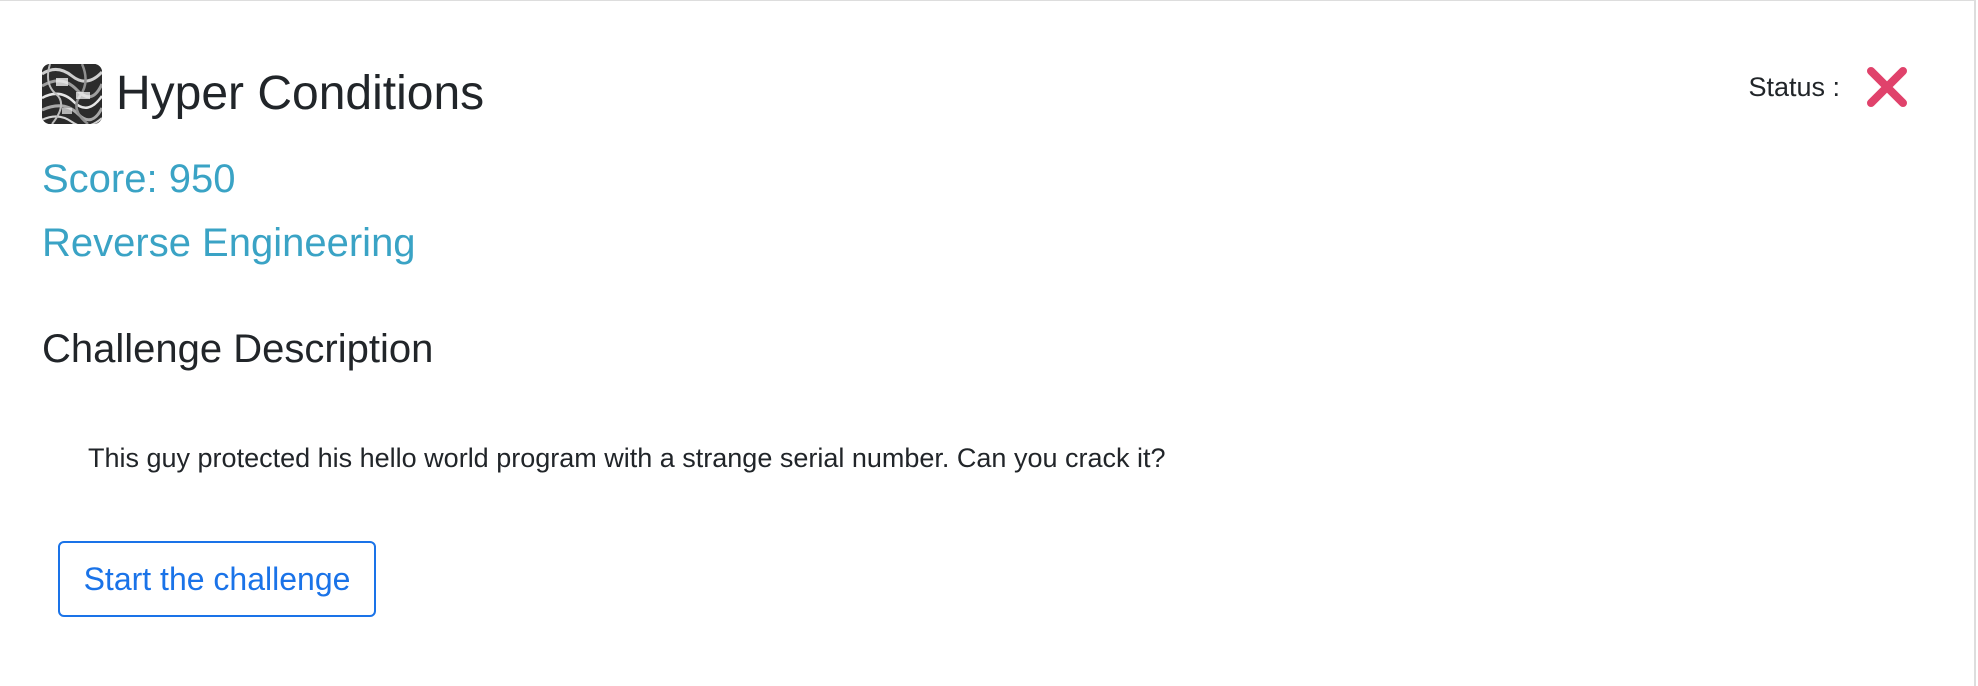 The width and height of the screenshot is (1978, 686). I want to click on challenge-category: Reverse Engineering, so click(229, 243).